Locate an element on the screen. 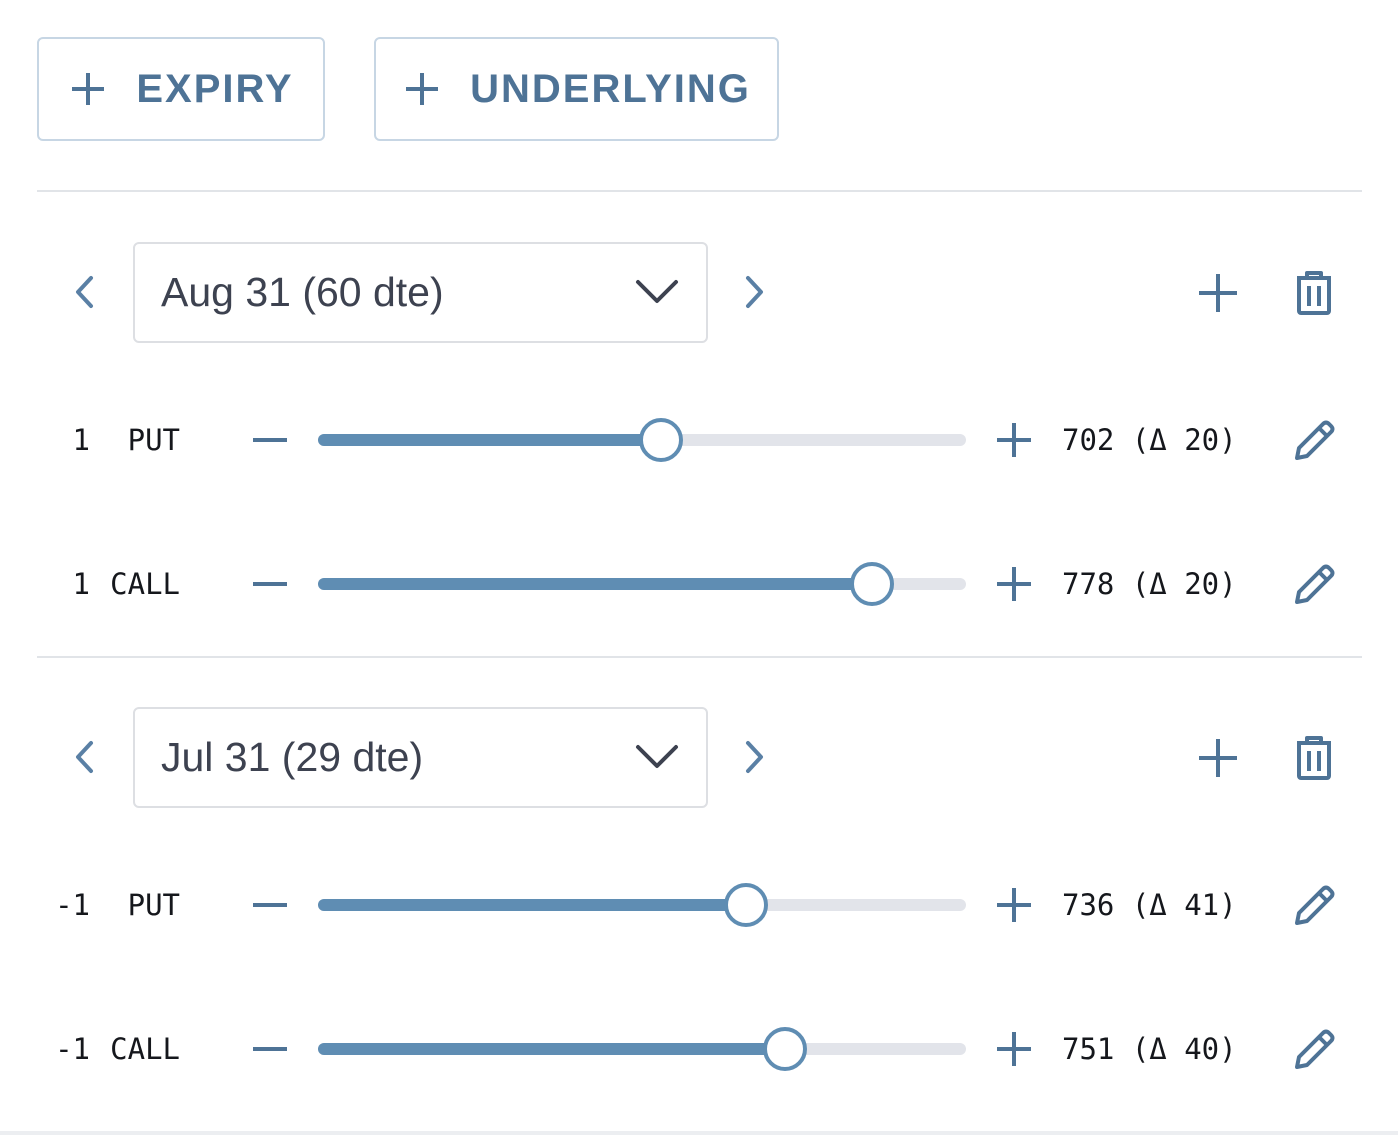 The height and width of the screenshot is (1135, 1398). expiry-select: Jul 31 (29 dte) is located at coordinates (420, 757).